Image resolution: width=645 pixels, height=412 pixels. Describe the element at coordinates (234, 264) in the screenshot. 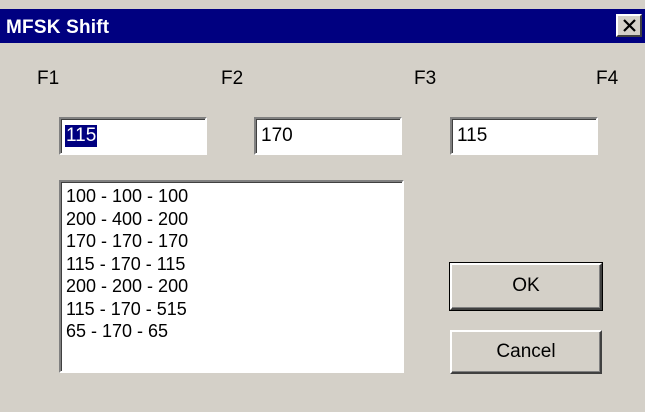

I see `list-item: 115 - 170 - 115` at that location.